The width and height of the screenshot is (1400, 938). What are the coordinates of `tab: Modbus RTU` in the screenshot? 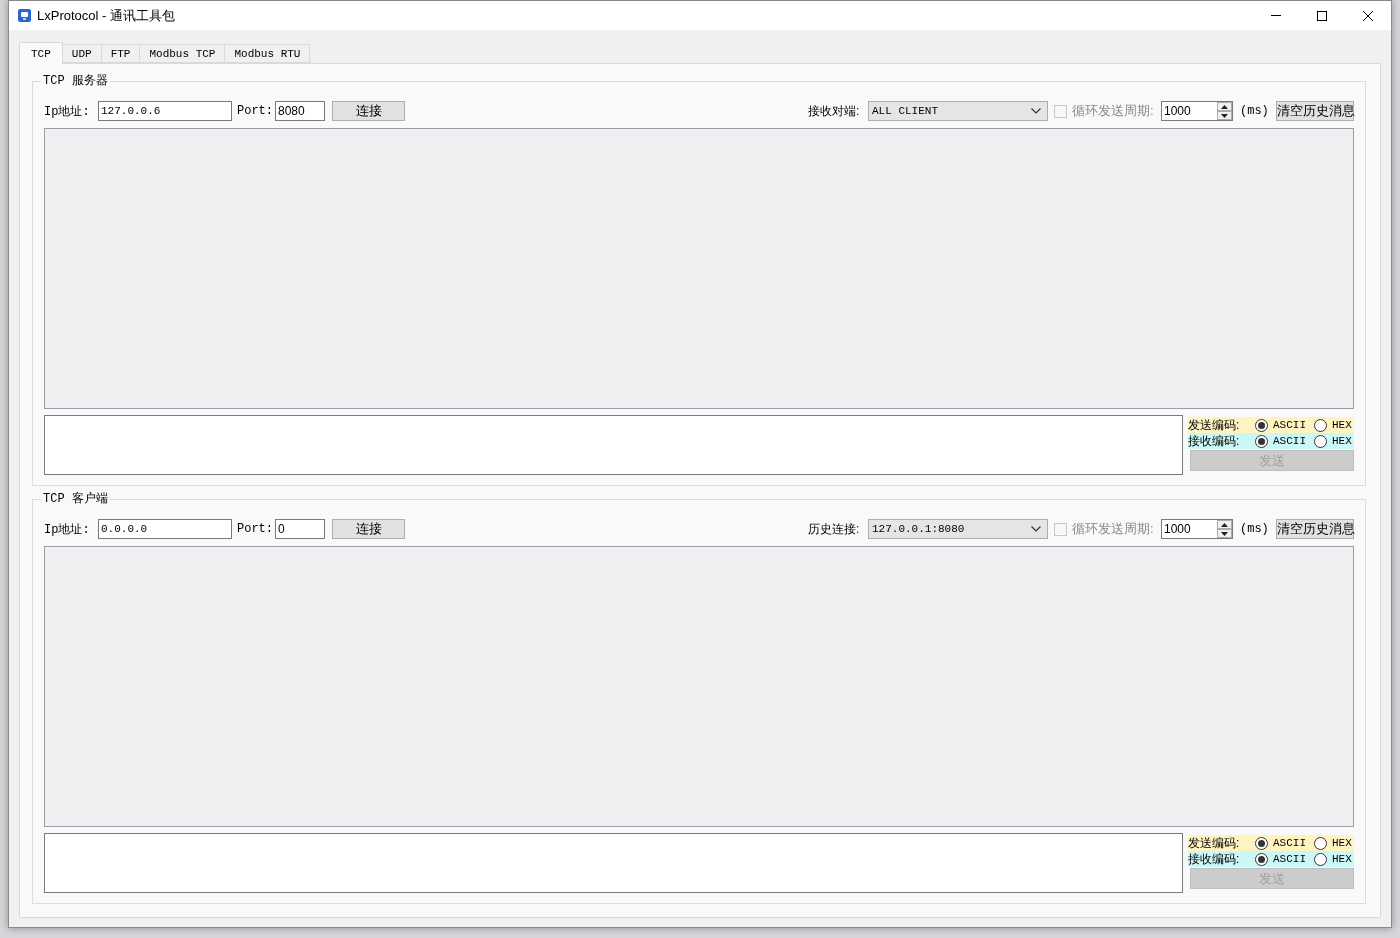 It's located at (267, 53).